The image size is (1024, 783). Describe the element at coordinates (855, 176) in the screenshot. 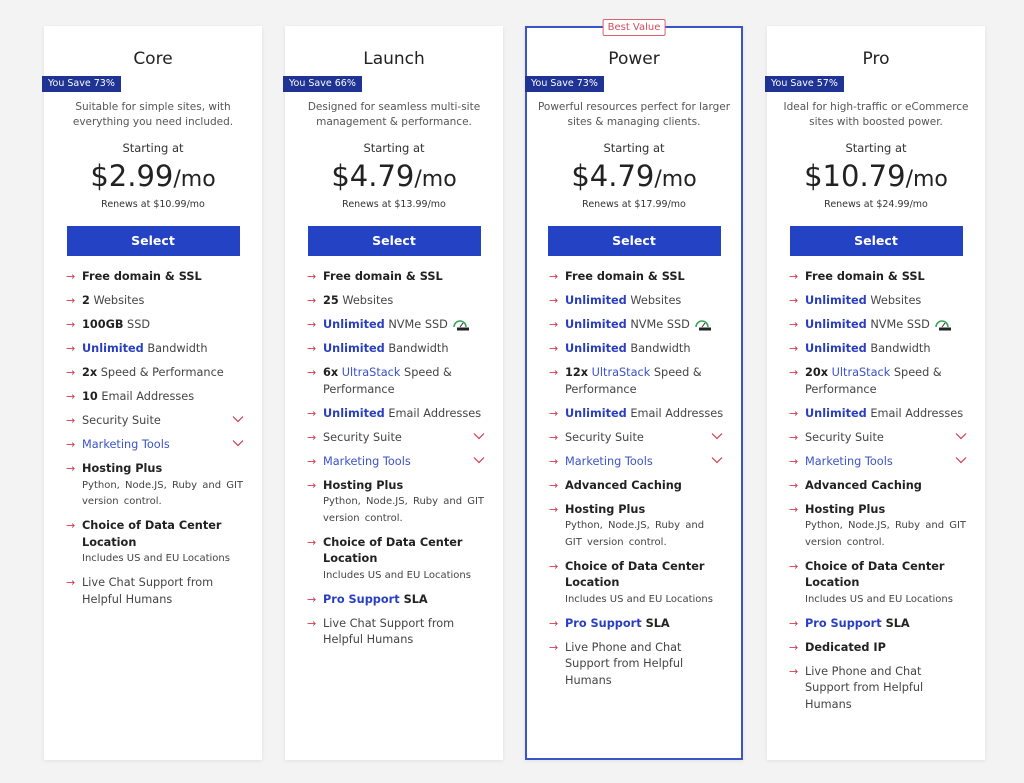

I see `price-amount: $10.79` at that location.